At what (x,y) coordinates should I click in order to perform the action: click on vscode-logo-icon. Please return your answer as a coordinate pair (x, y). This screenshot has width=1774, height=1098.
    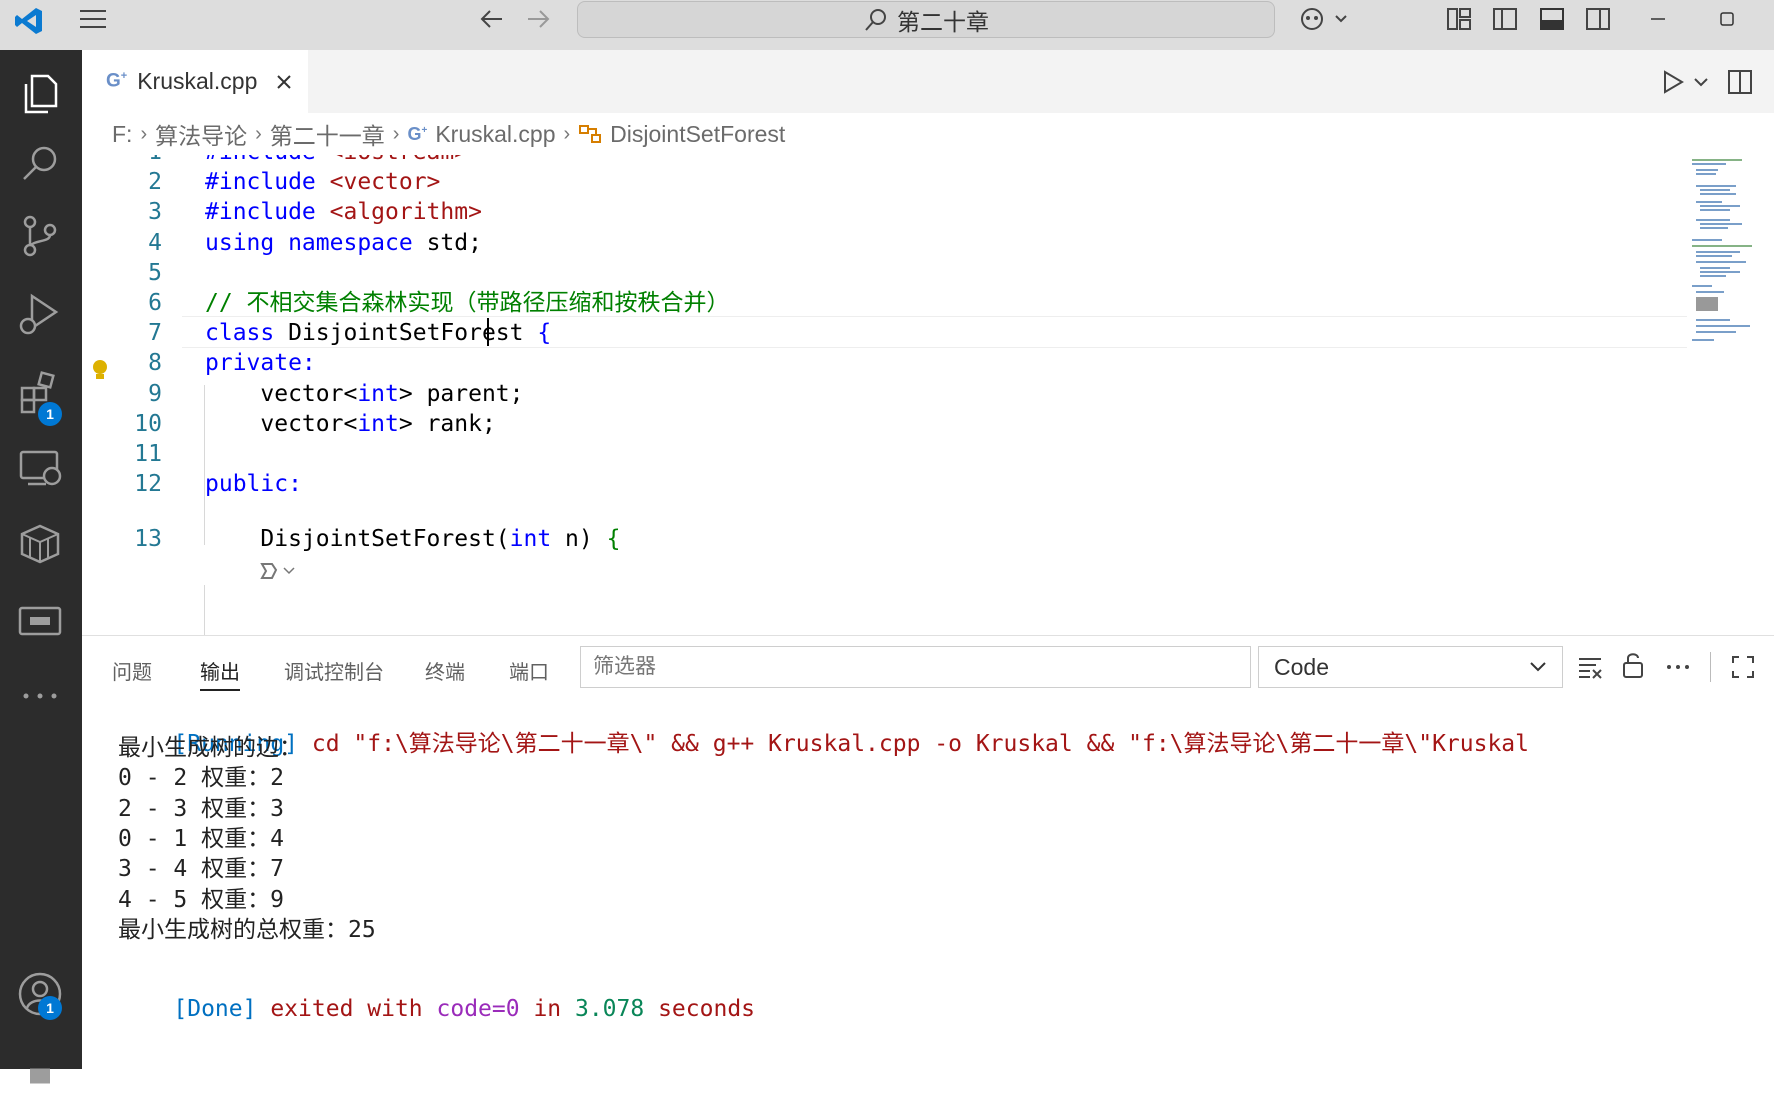
    Looking at the image, I should click on (28, 21).